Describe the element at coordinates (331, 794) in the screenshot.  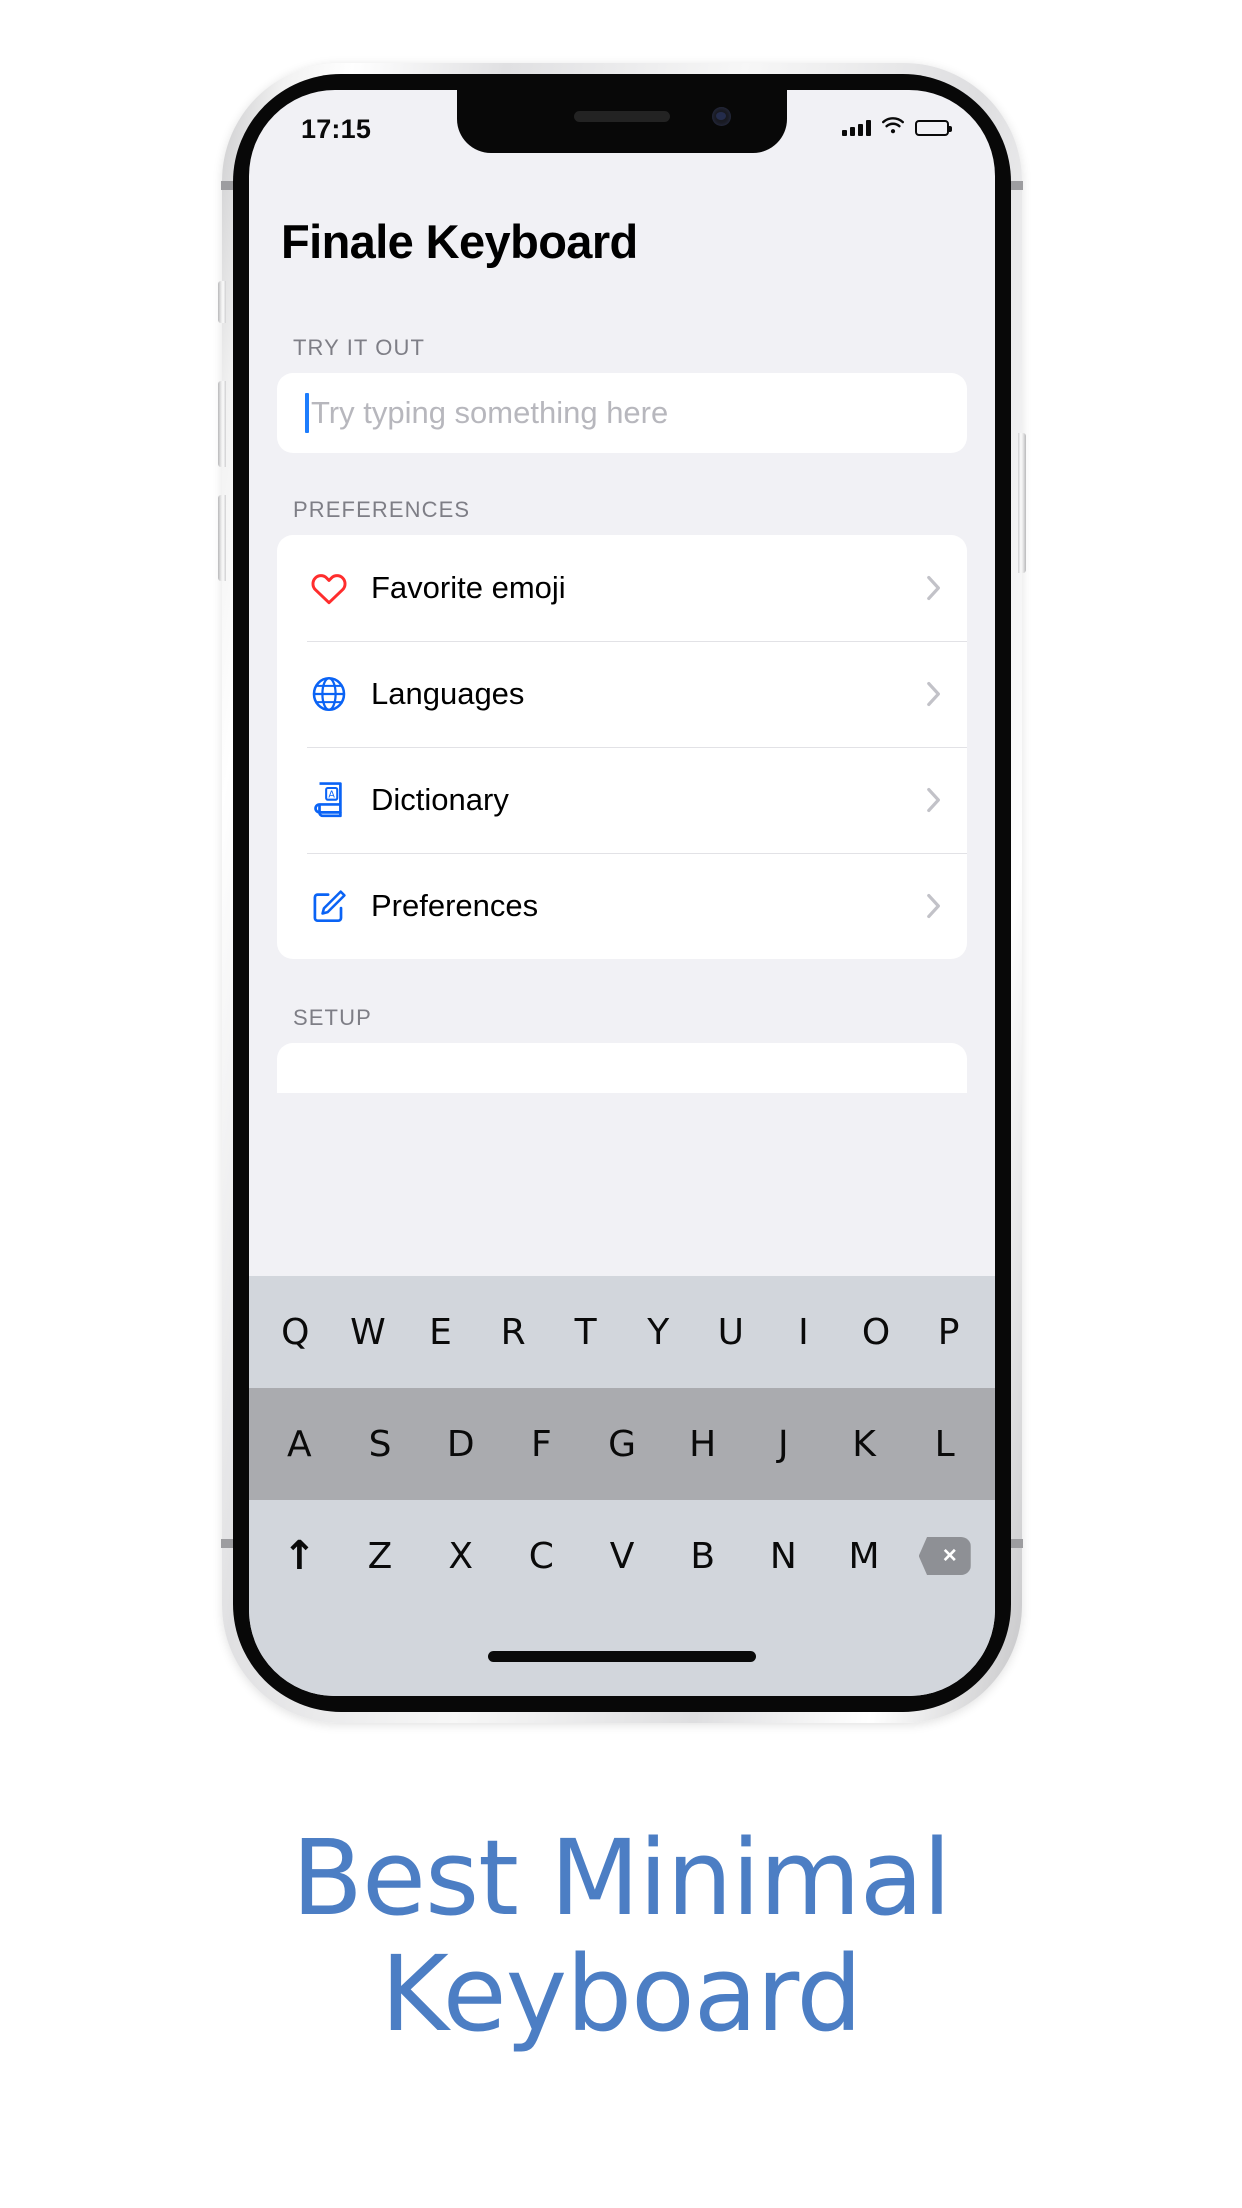
I see `svg-text: A` at that location.